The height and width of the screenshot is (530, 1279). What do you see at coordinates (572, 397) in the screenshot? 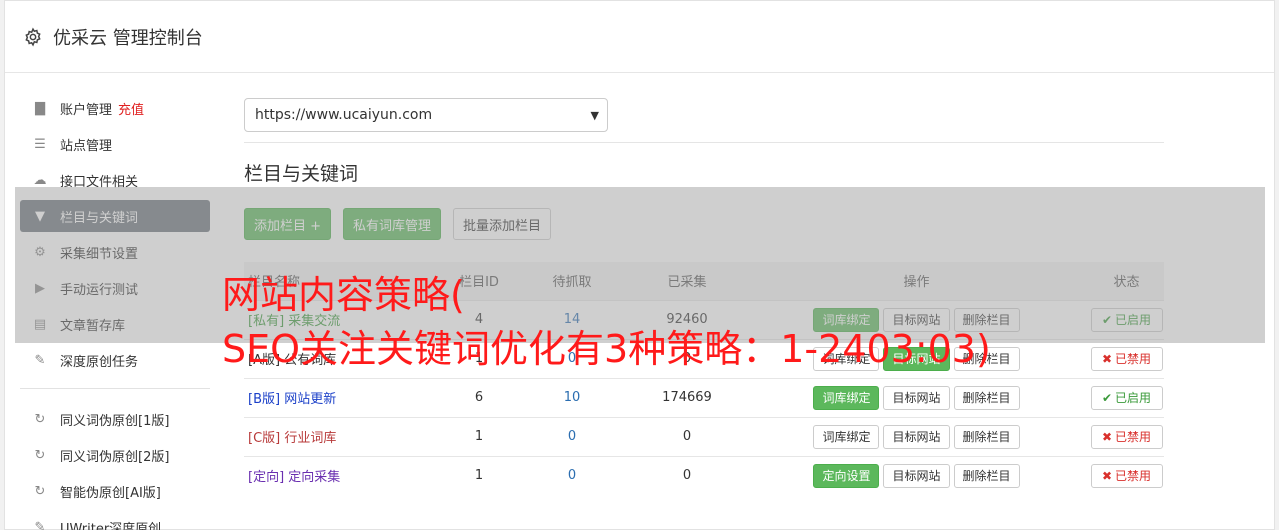
I see `pending-count: 10` at bounding box center [572, 397].